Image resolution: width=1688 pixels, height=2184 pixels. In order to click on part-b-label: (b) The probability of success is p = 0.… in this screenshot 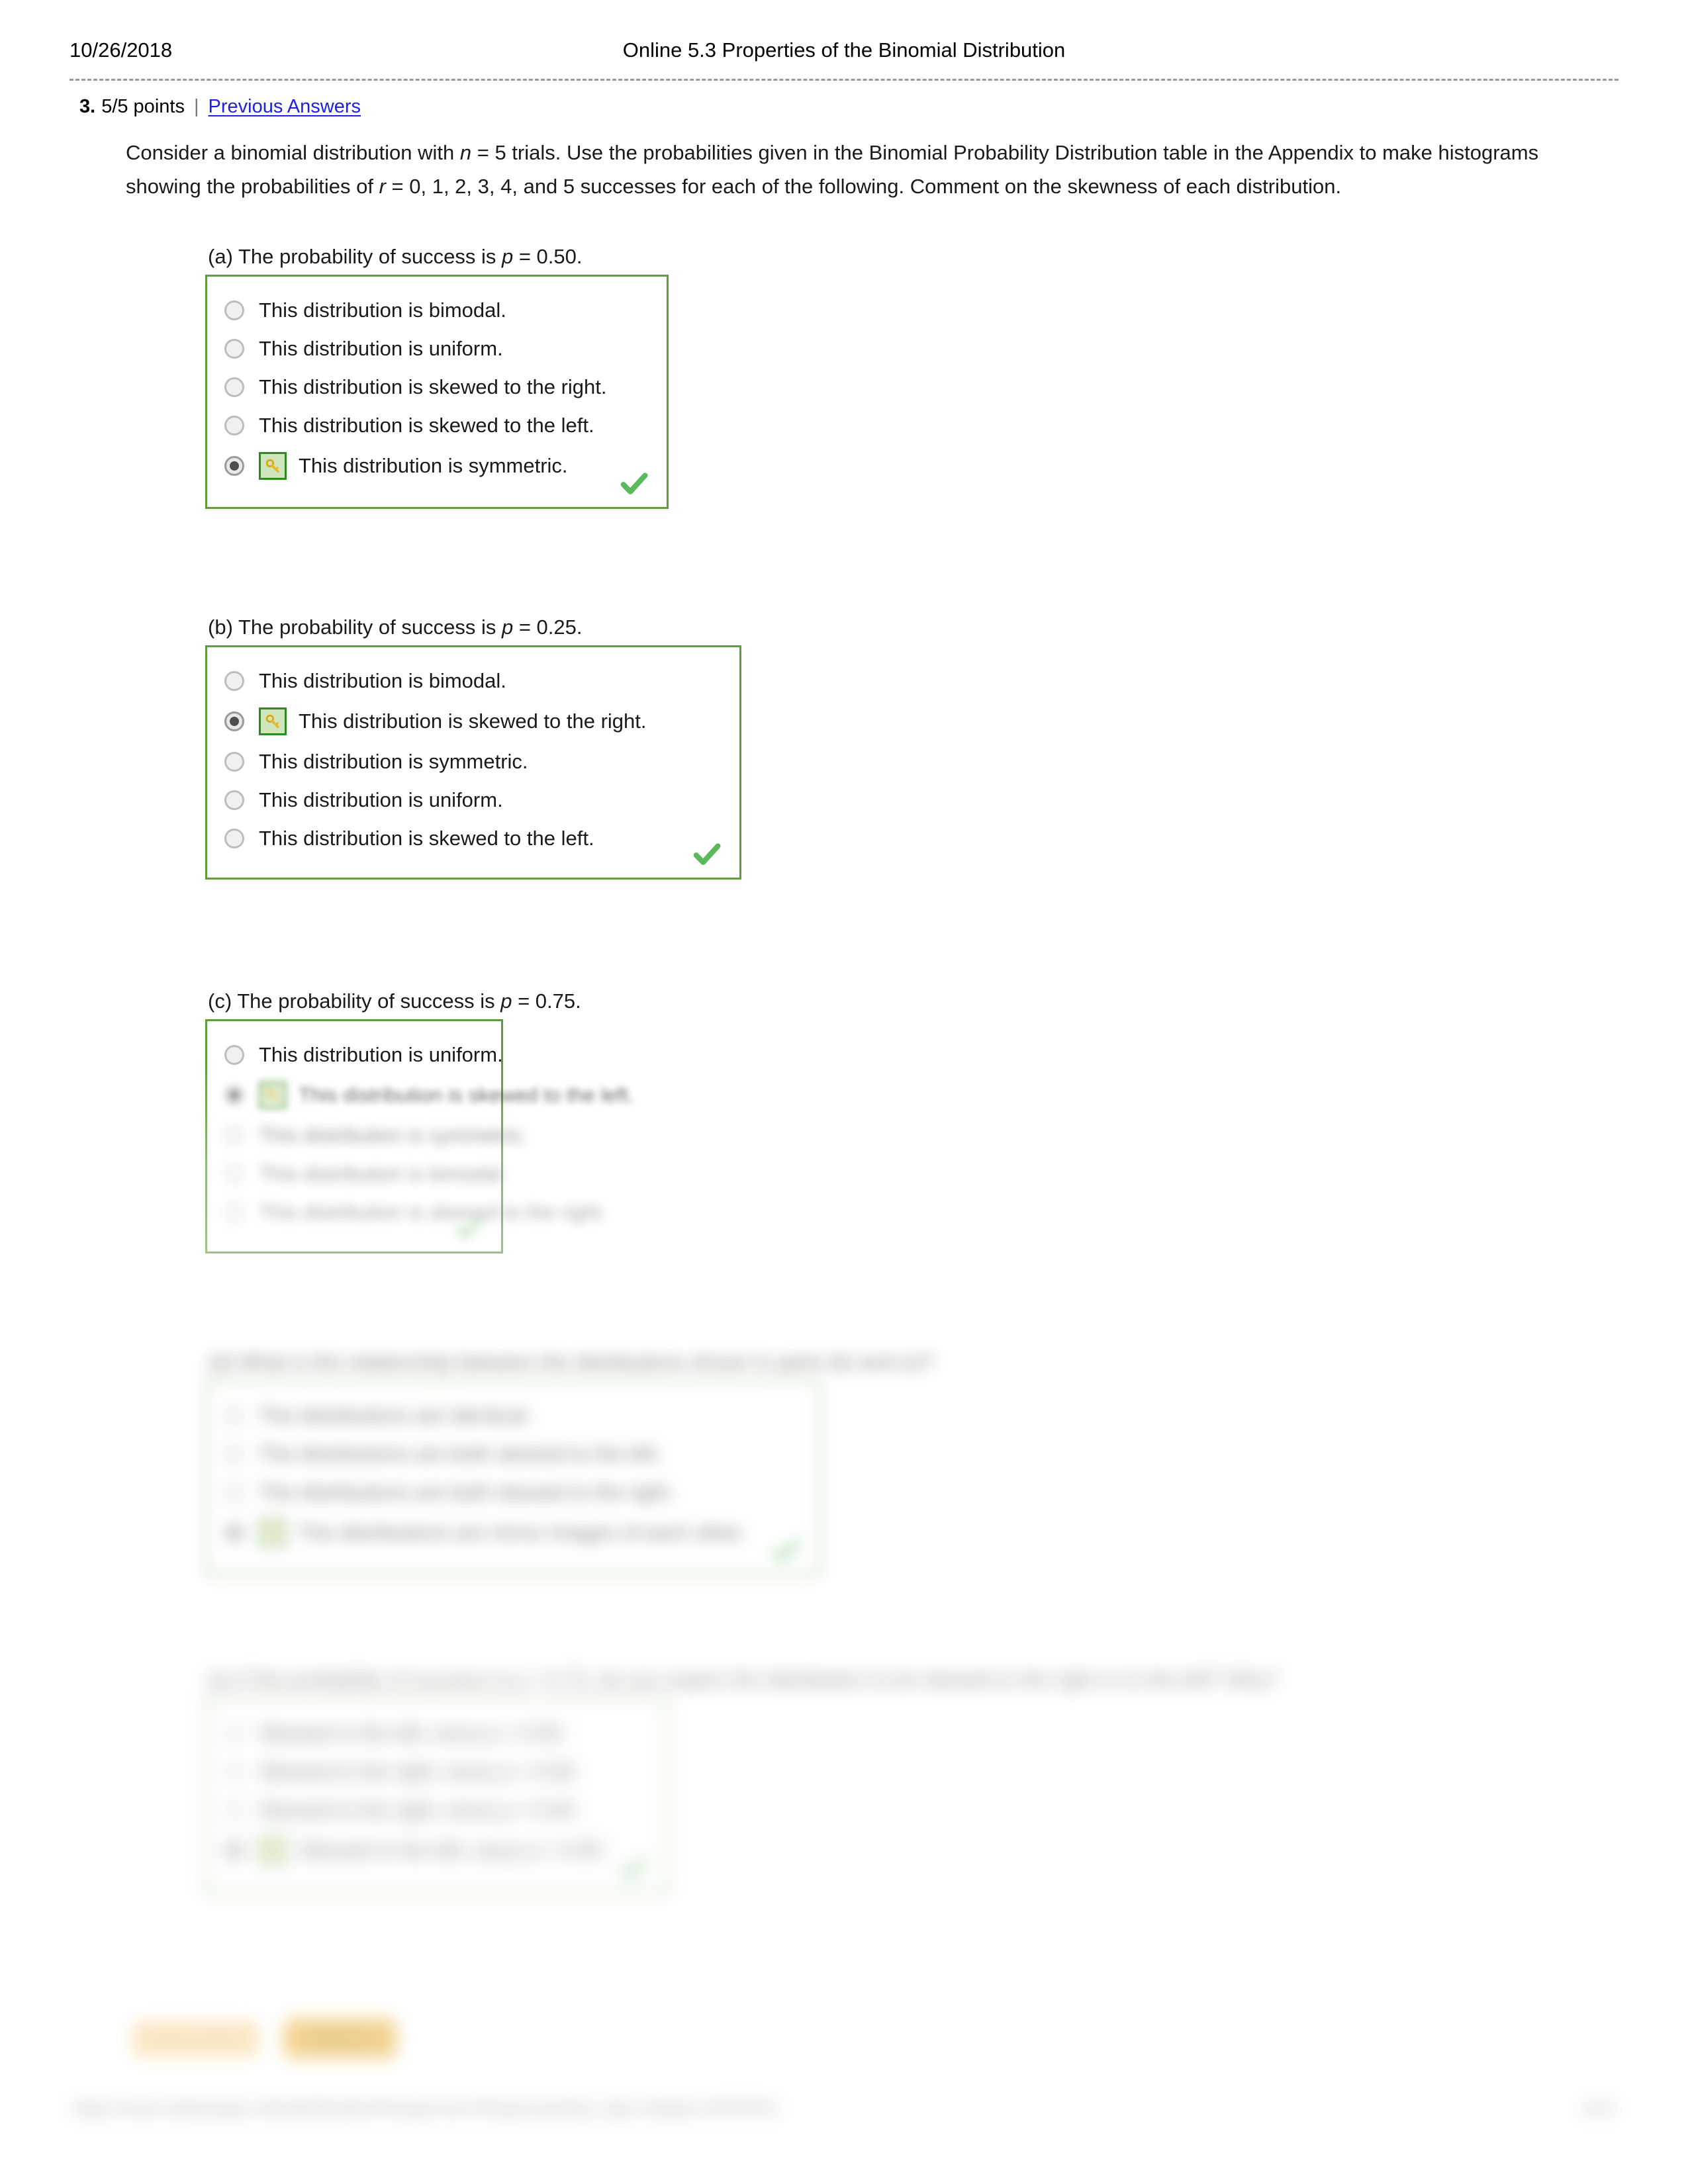, I will do `click(473, 627)`.